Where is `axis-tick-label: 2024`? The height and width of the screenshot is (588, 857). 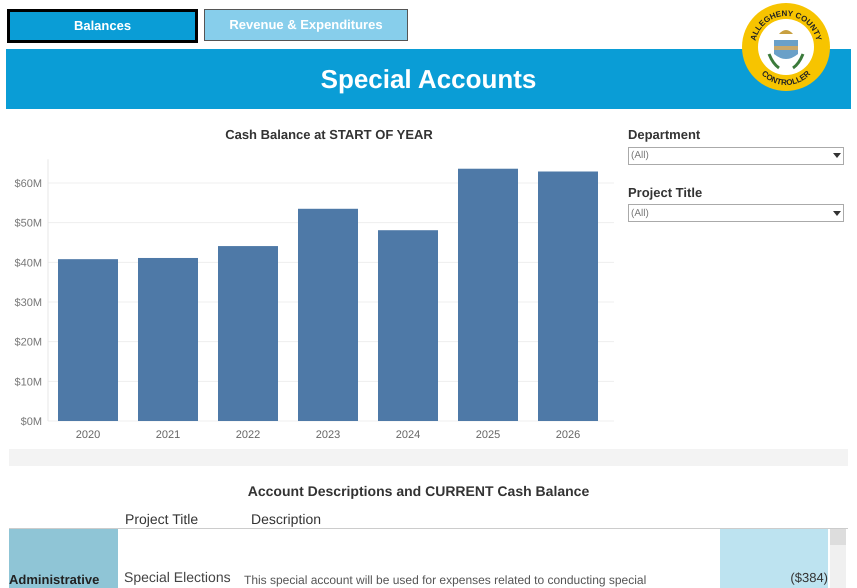
axis-tick-label: 2024 is located at coordinates (408, 434).